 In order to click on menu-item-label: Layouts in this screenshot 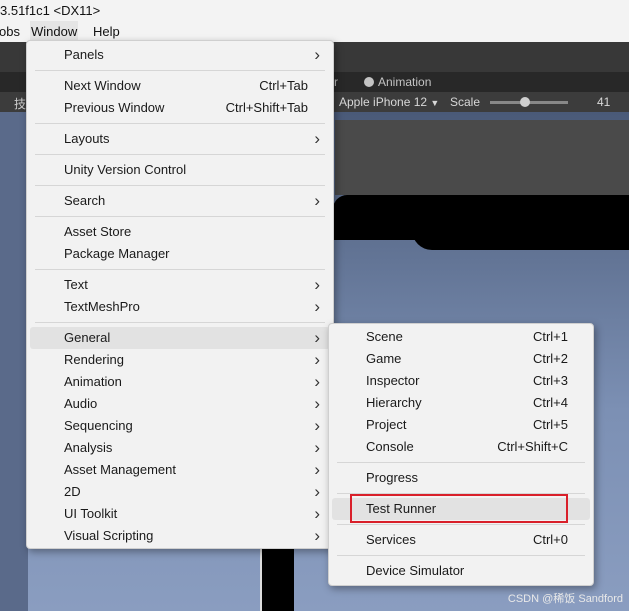, I will do `click(87, 138)`.